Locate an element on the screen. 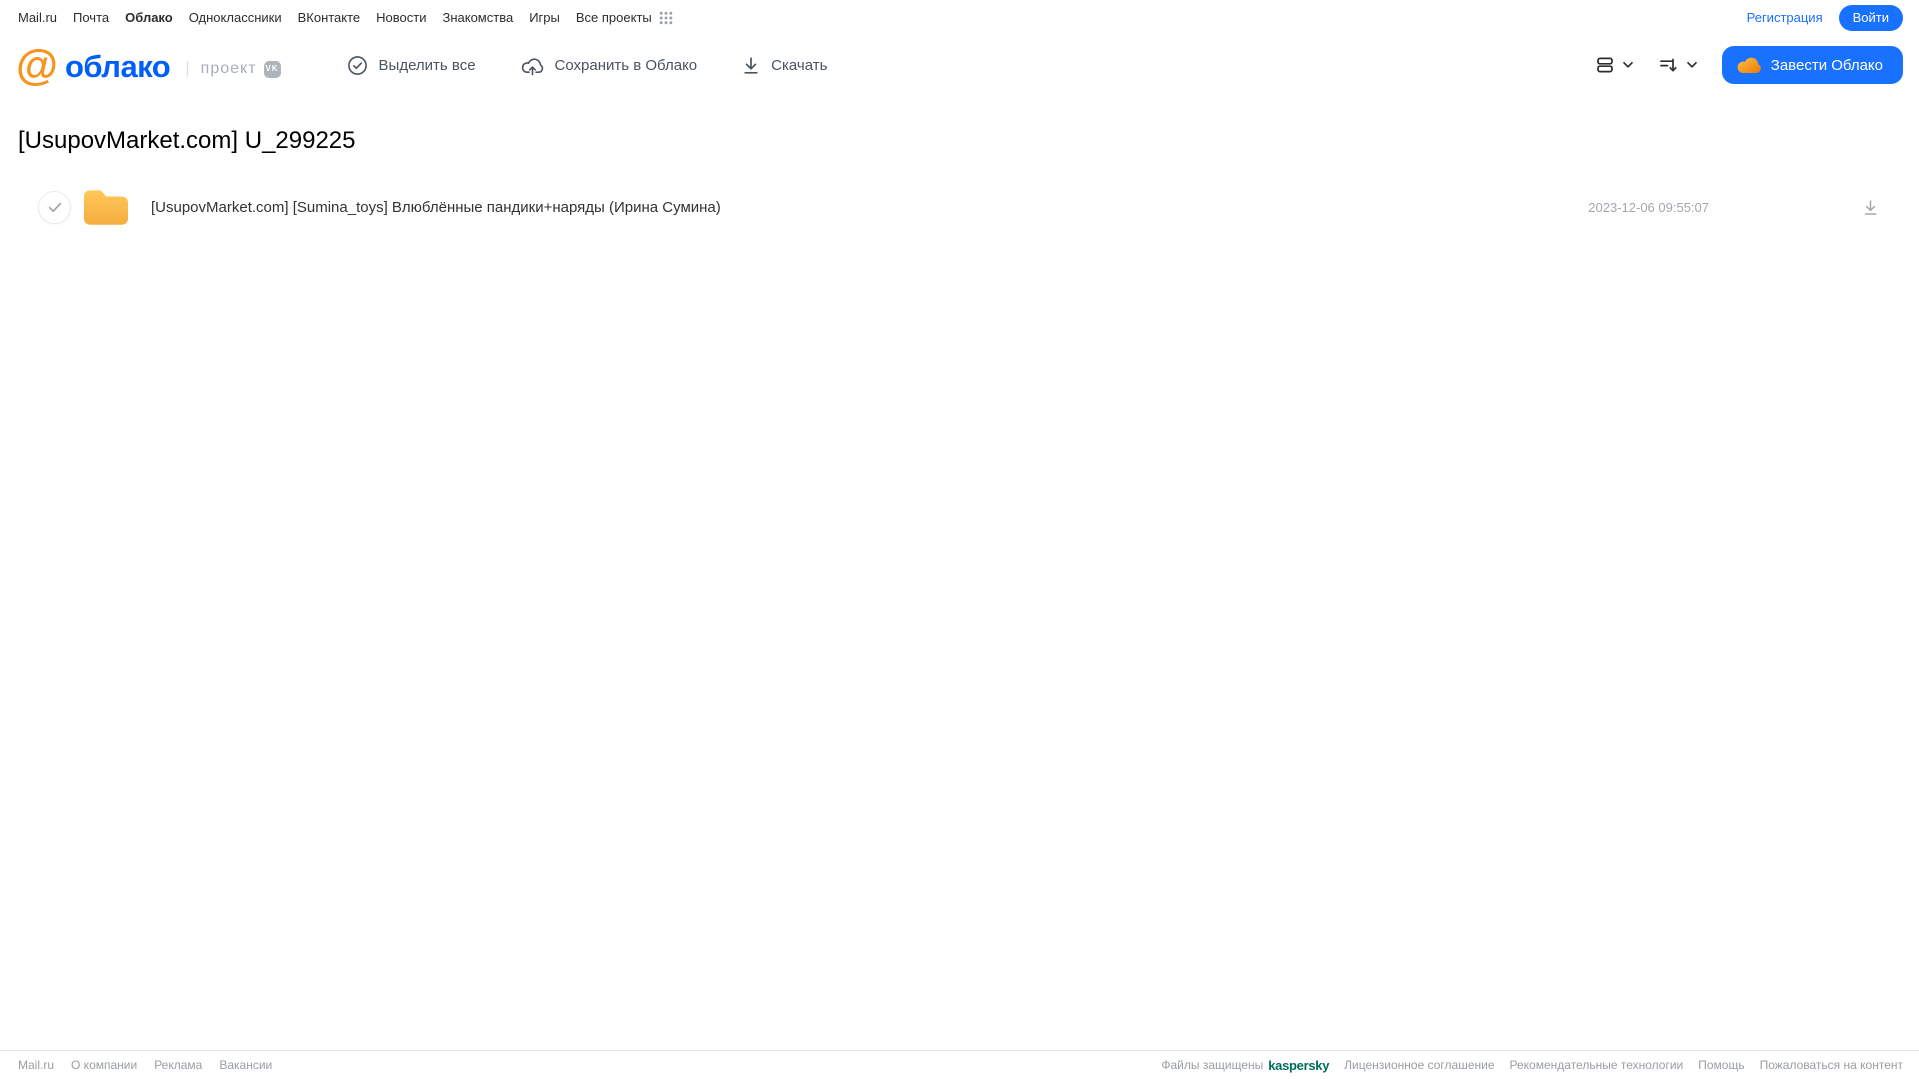  footer-left-links: Mail.ru О компании Реклама Вакансии is located at coordinates (145, 1065).